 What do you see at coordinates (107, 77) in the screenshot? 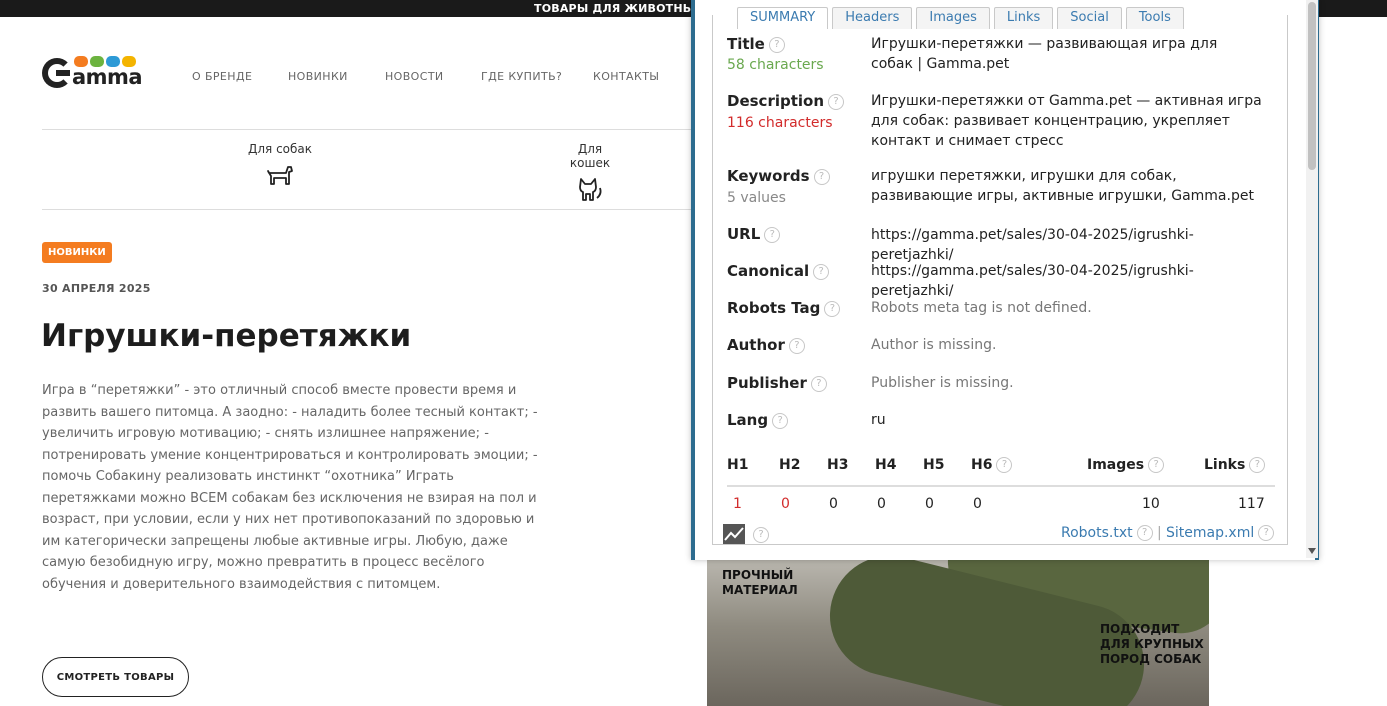
I see `logo-wordmark: amma` at bounding box center [107, 77].